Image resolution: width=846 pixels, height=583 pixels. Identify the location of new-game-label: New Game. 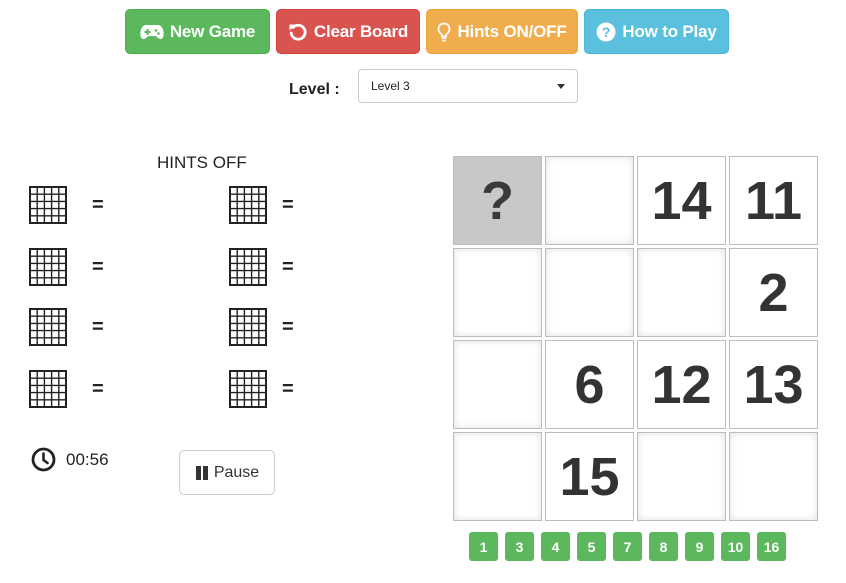
(212, 31).